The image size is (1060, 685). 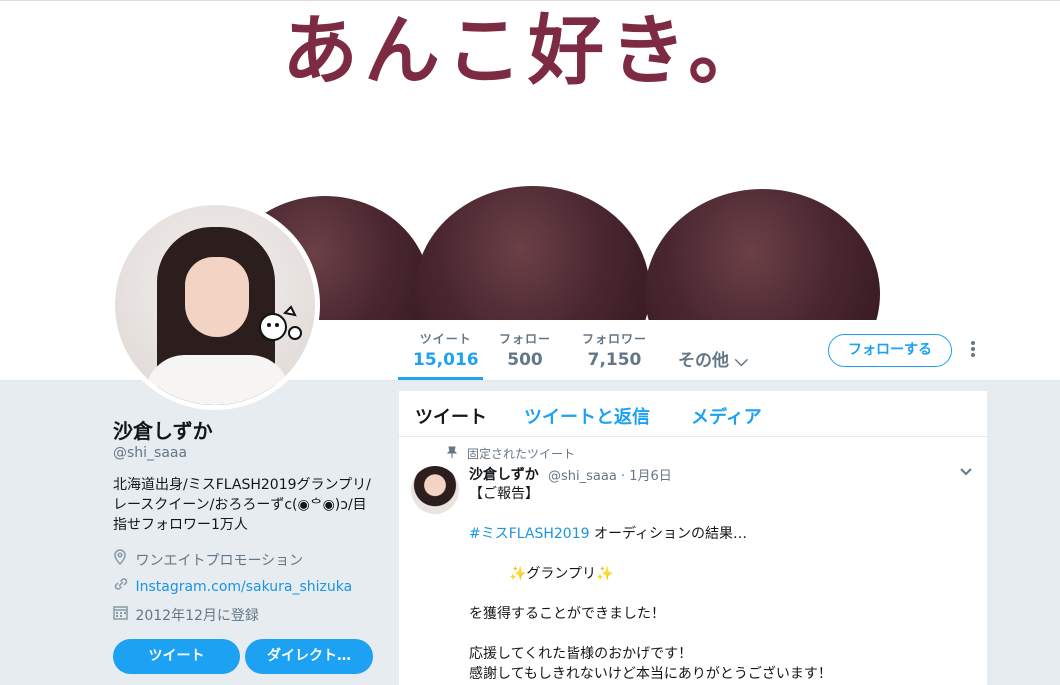 I want to click on tweet-to-button: ツイート, so click(x=176, y=656).